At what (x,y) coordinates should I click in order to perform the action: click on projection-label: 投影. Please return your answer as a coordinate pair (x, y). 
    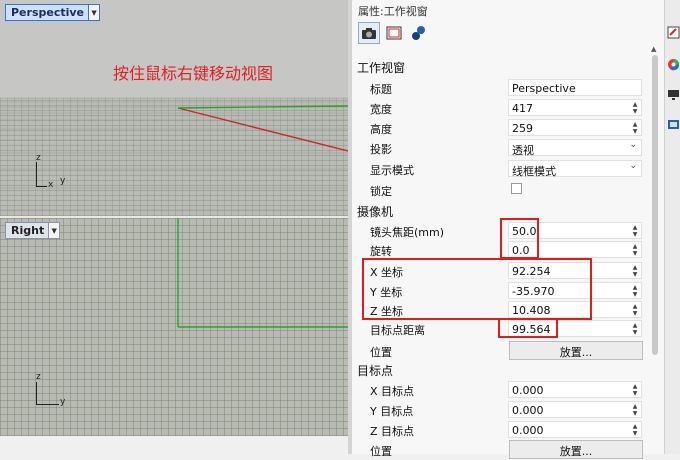
    Looking at the image, I should click on (381, 149).